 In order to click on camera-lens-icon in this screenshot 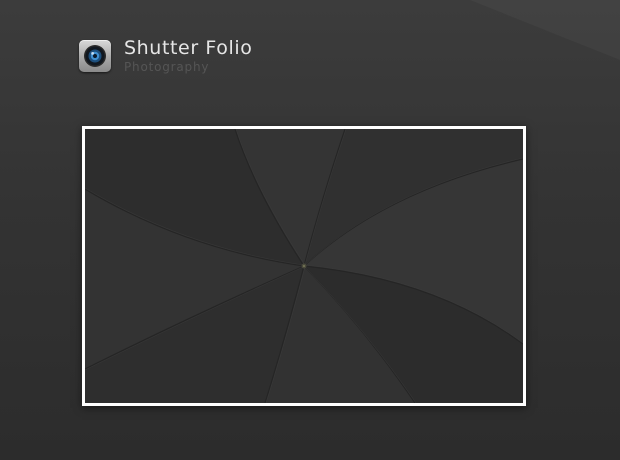, I will do `click(95, 56)`.